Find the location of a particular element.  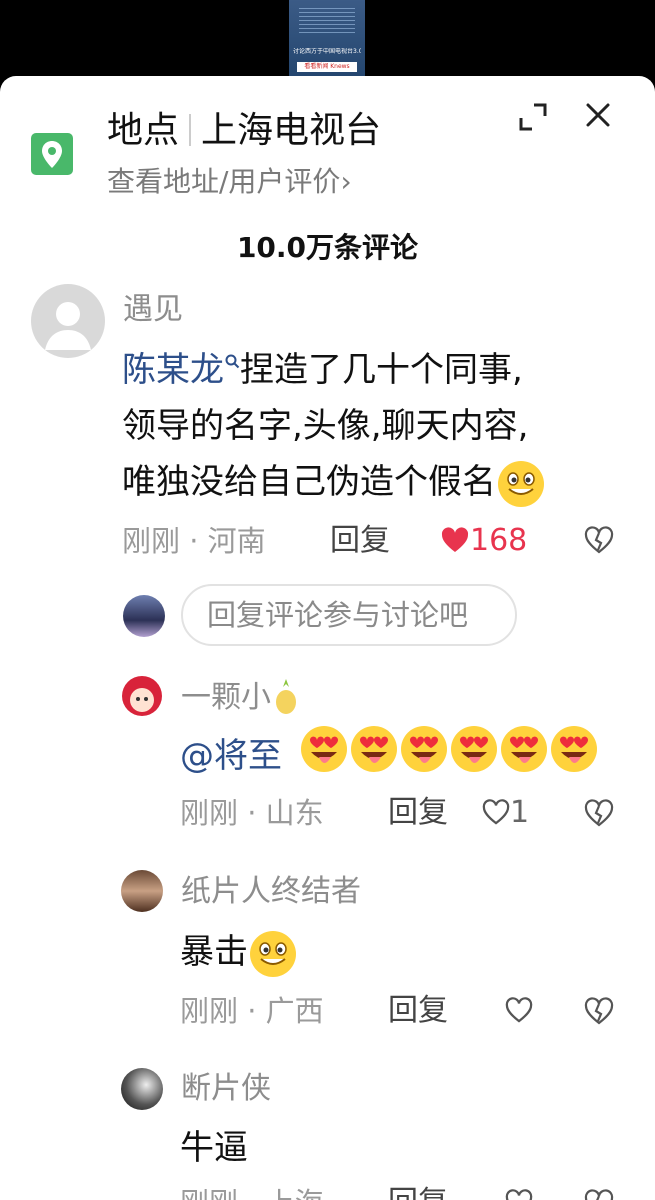

reply-input: 回复评论参与讨论吧 is located at coordinates (349, 615).